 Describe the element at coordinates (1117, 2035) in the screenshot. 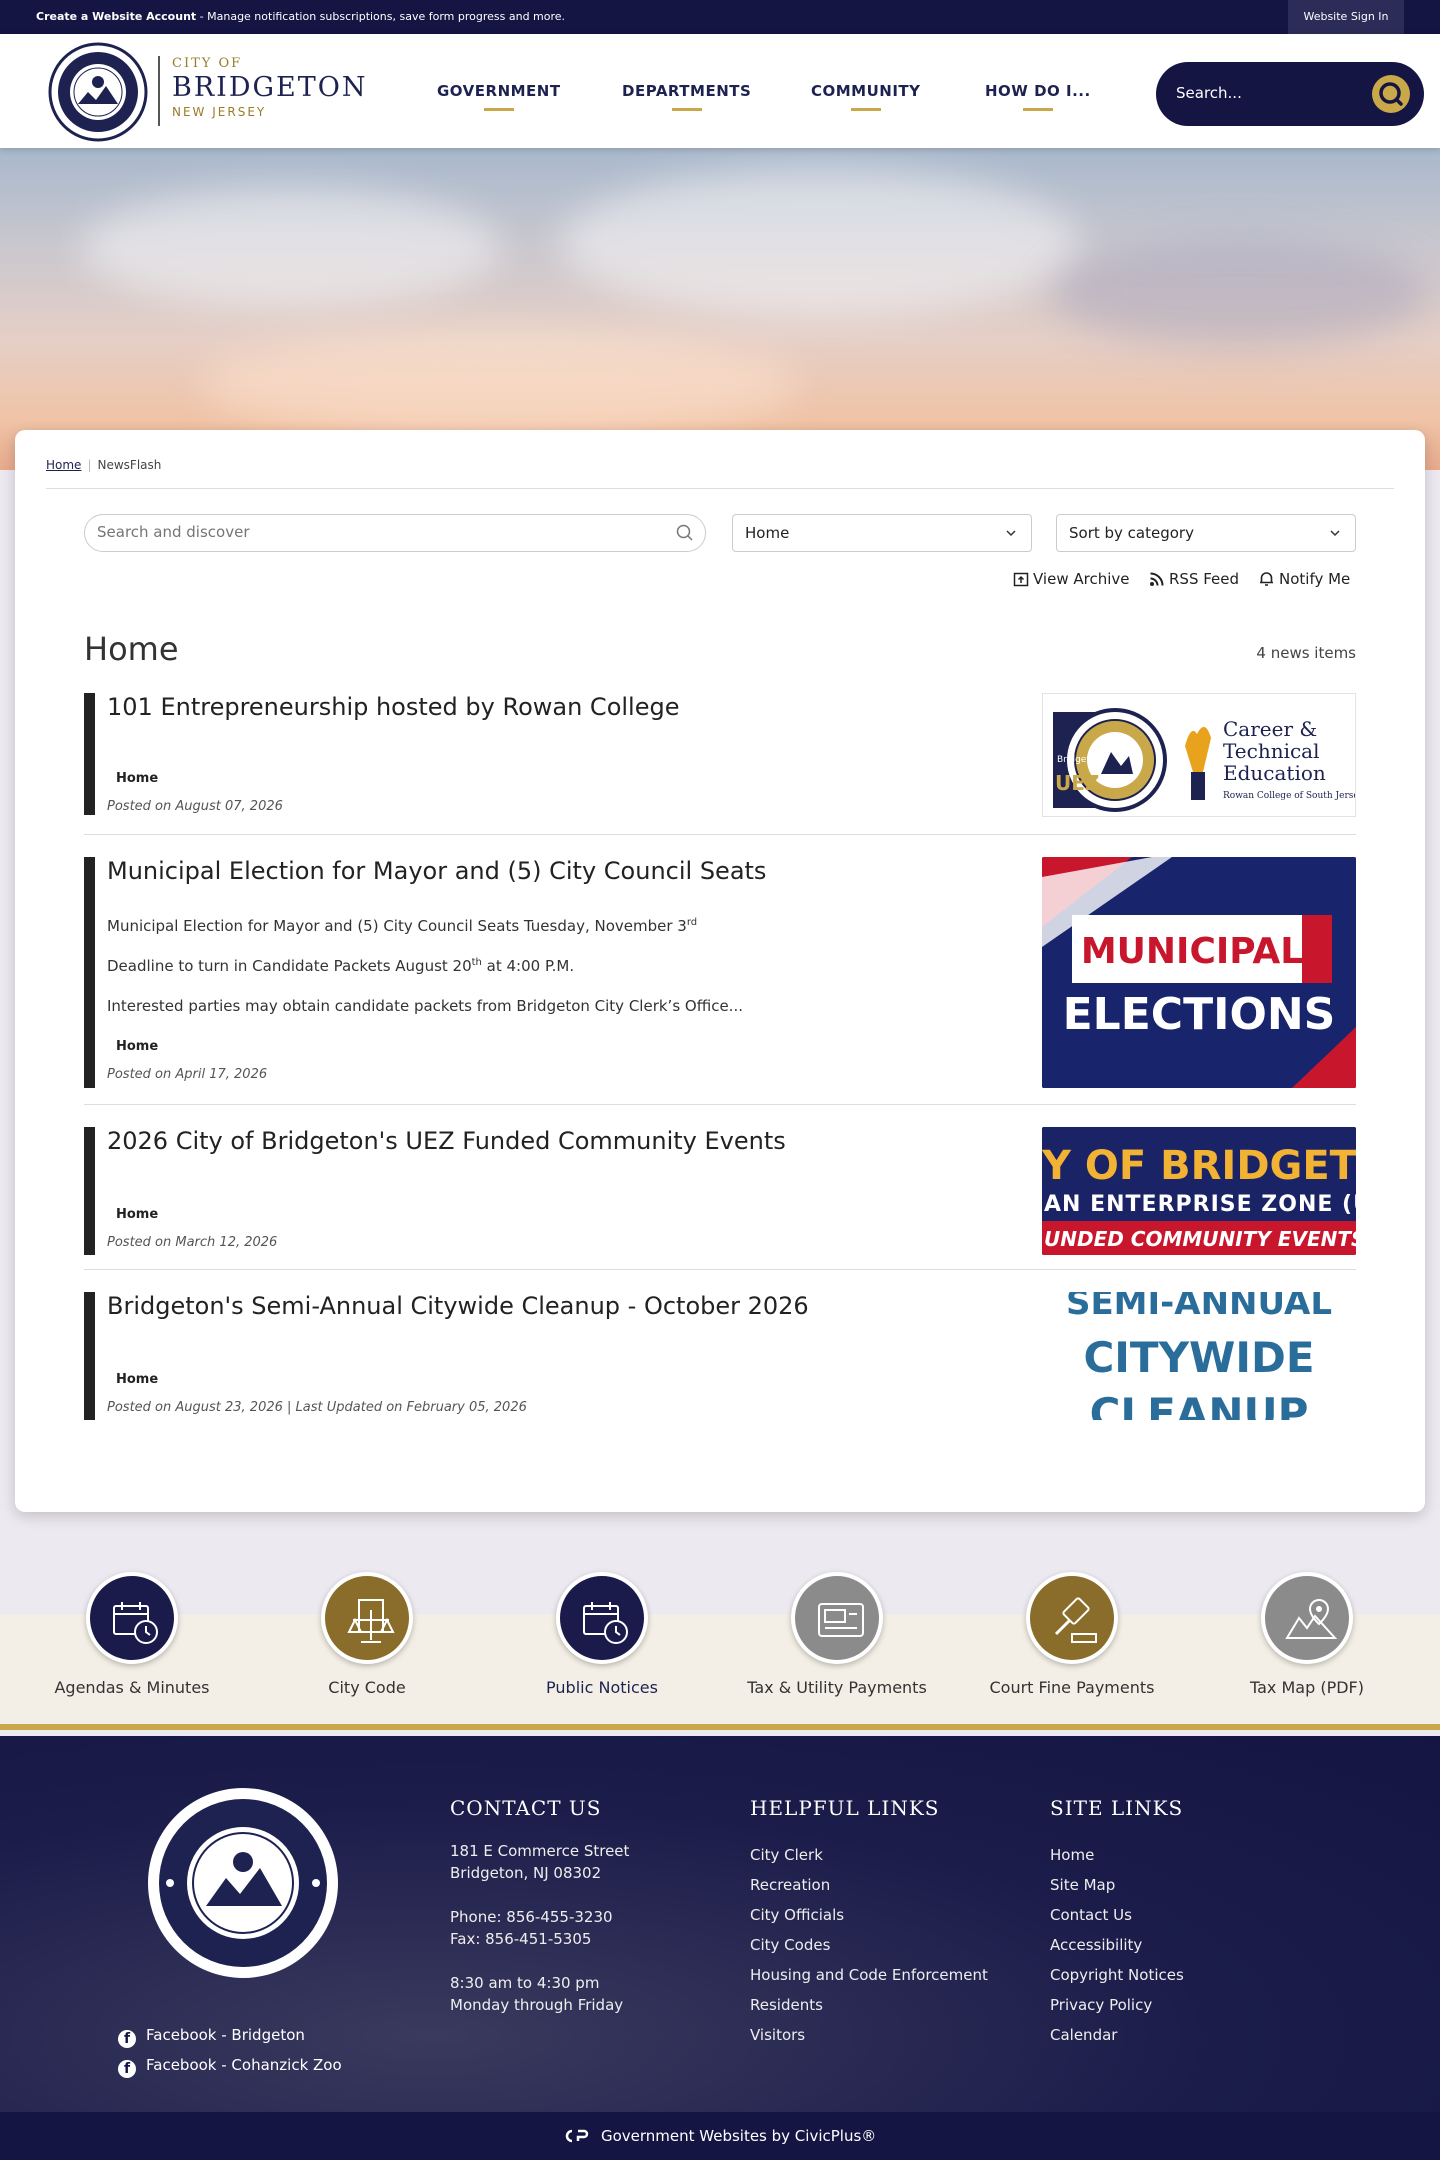

I see `footer-link-calendar: Calendar` at that location.